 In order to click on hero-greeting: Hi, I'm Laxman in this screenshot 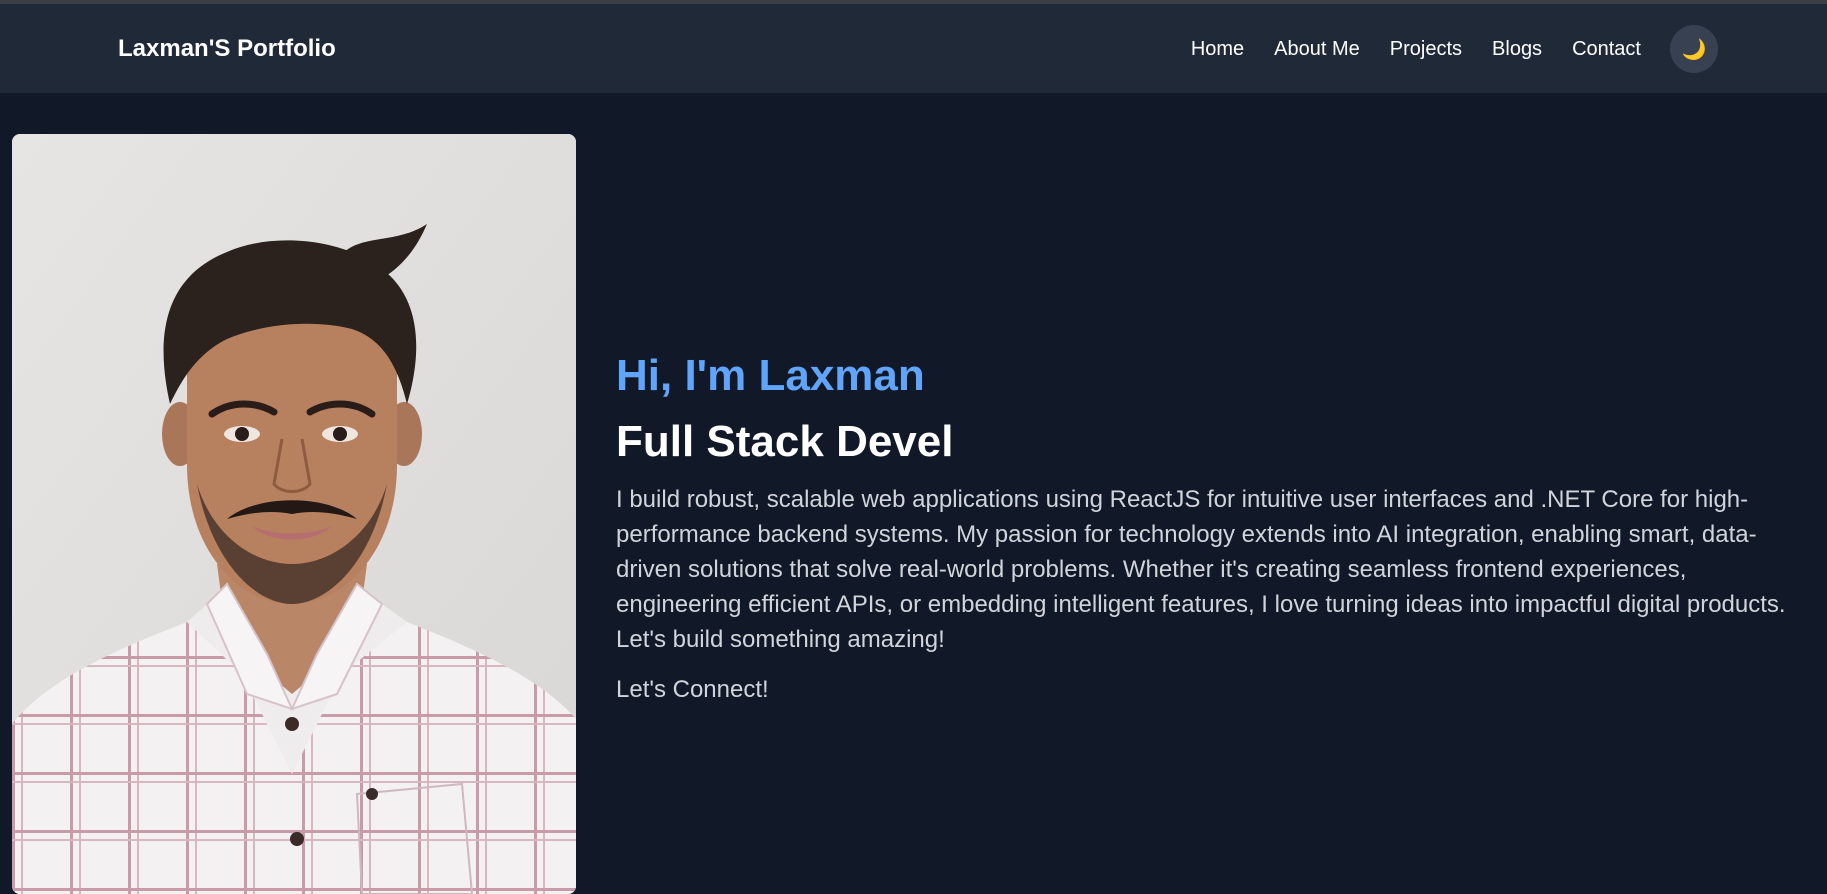, I will do `click(770, 375)`.